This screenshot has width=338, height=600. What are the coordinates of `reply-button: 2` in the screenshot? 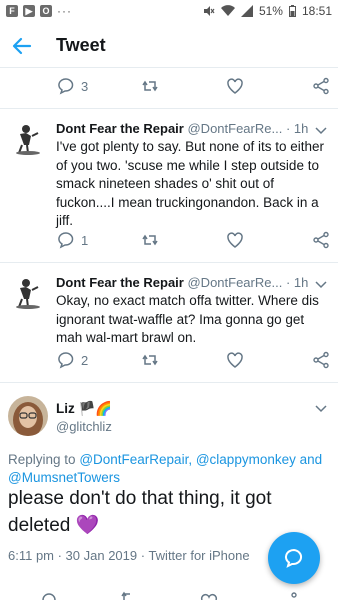 It's located at (72, 360).